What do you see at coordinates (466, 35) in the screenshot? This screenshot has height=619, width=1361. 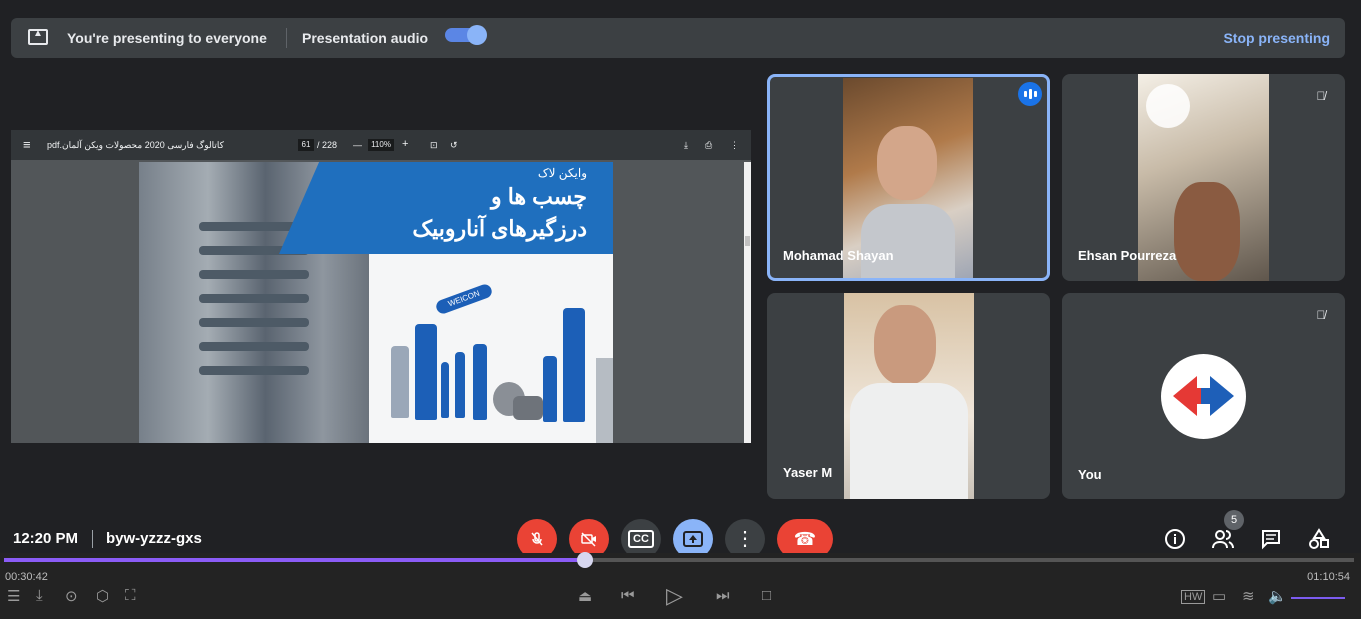 I see `presentation-audio-toggle` at bounding box center [466, 35].